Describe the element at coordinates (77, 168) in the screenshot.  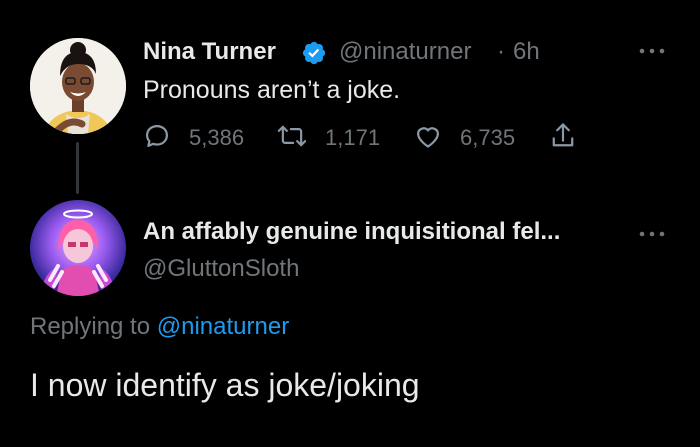
I see `thread-connector-line` at that location.